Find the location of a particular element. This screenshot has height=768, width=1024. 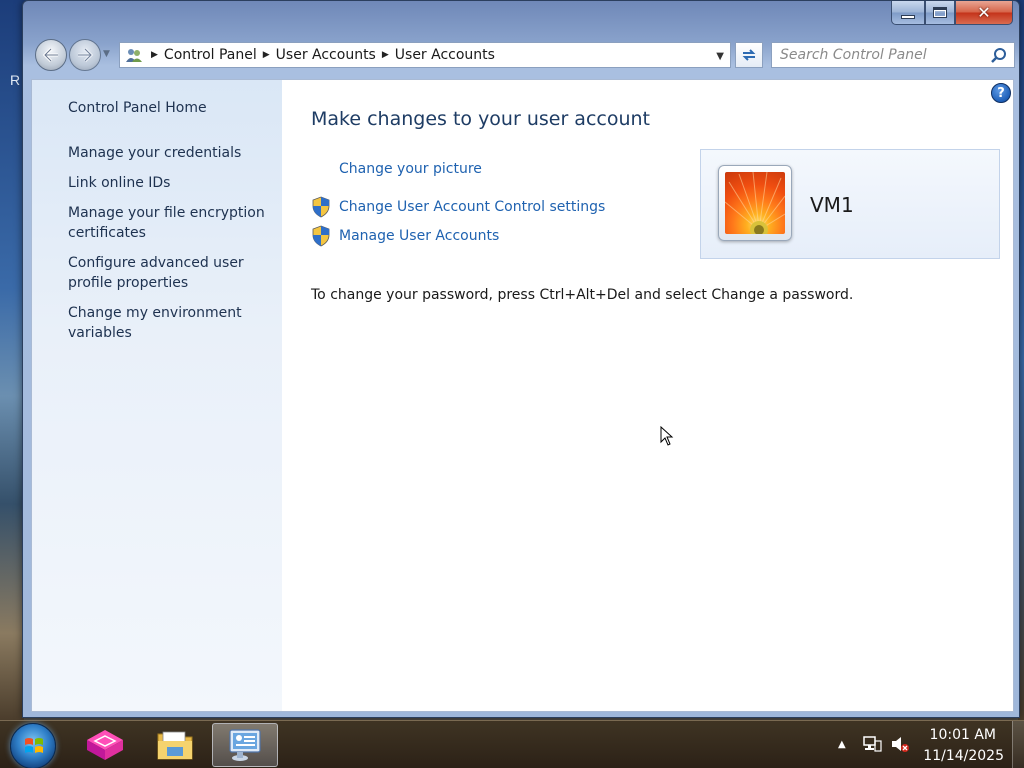

help-button: ? is located at coordinates (1001, 93).